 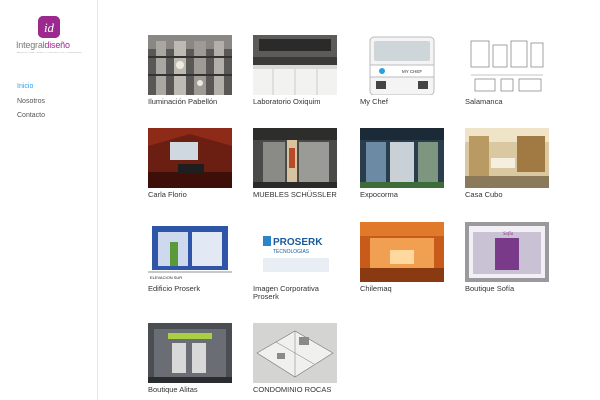 I want to click on portfolio-item-boutique-sofia: Sofía Boutique Sofía, so click(x=508, y=257).